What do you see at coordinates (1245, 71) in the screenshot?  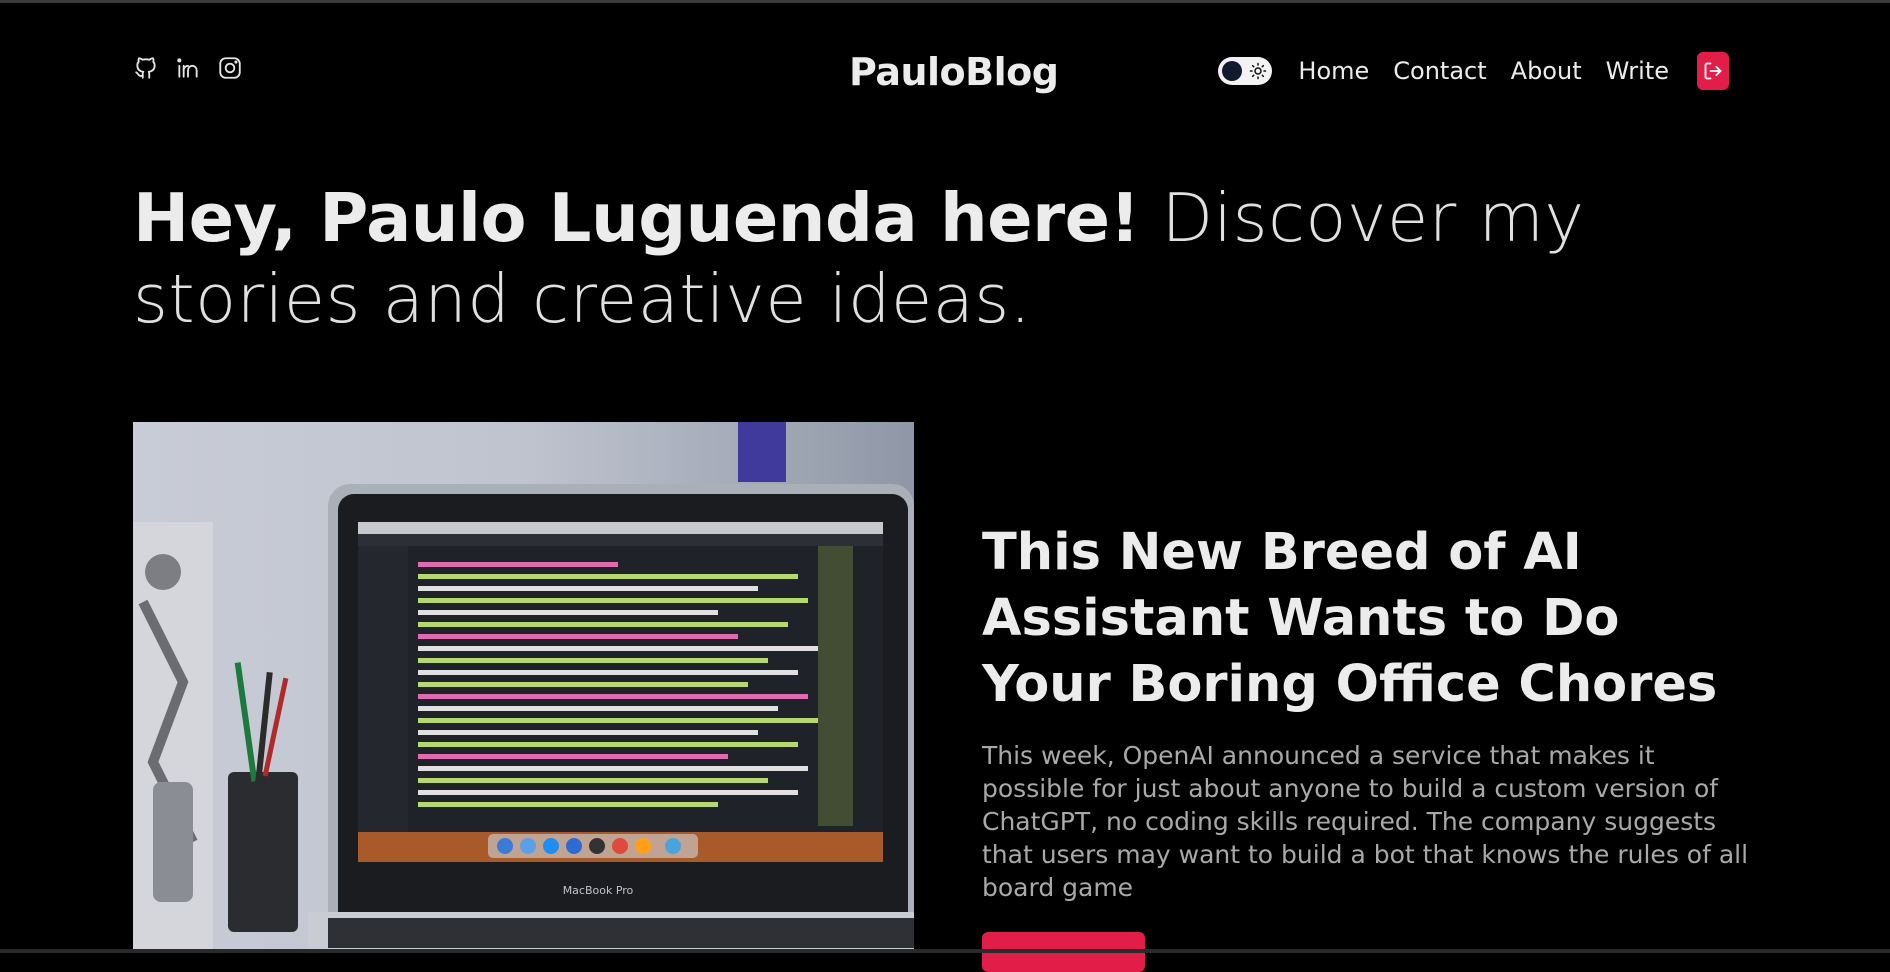 I see `theme-toggle` at bounding box center [1245, 71].